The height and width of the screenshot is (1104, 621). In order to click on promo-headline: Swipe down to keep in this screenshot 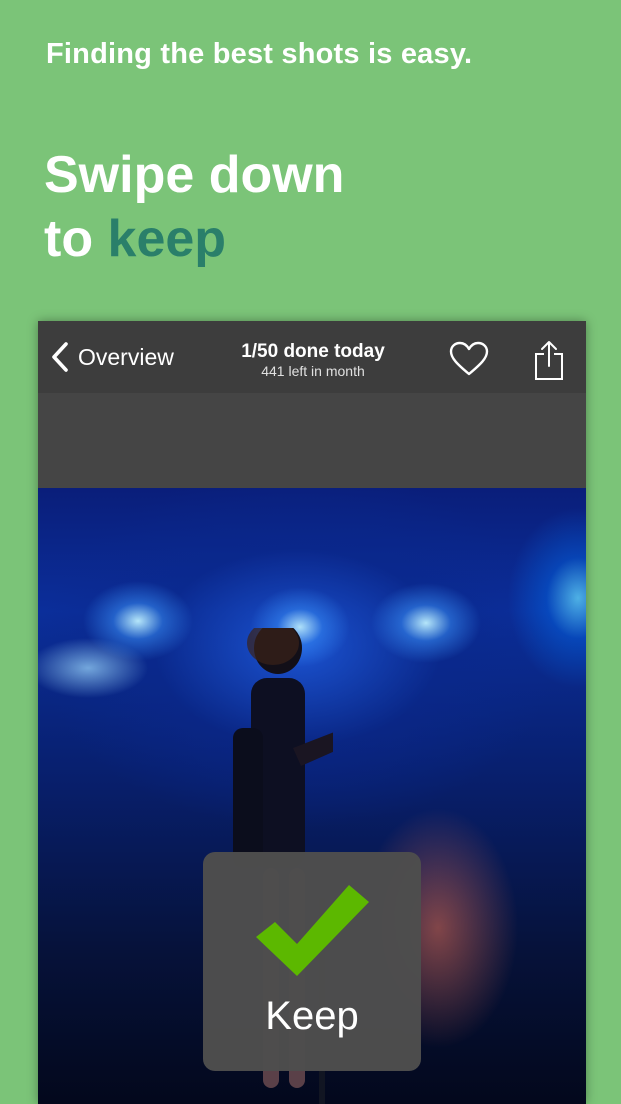, I will do `click(194, 207)`.